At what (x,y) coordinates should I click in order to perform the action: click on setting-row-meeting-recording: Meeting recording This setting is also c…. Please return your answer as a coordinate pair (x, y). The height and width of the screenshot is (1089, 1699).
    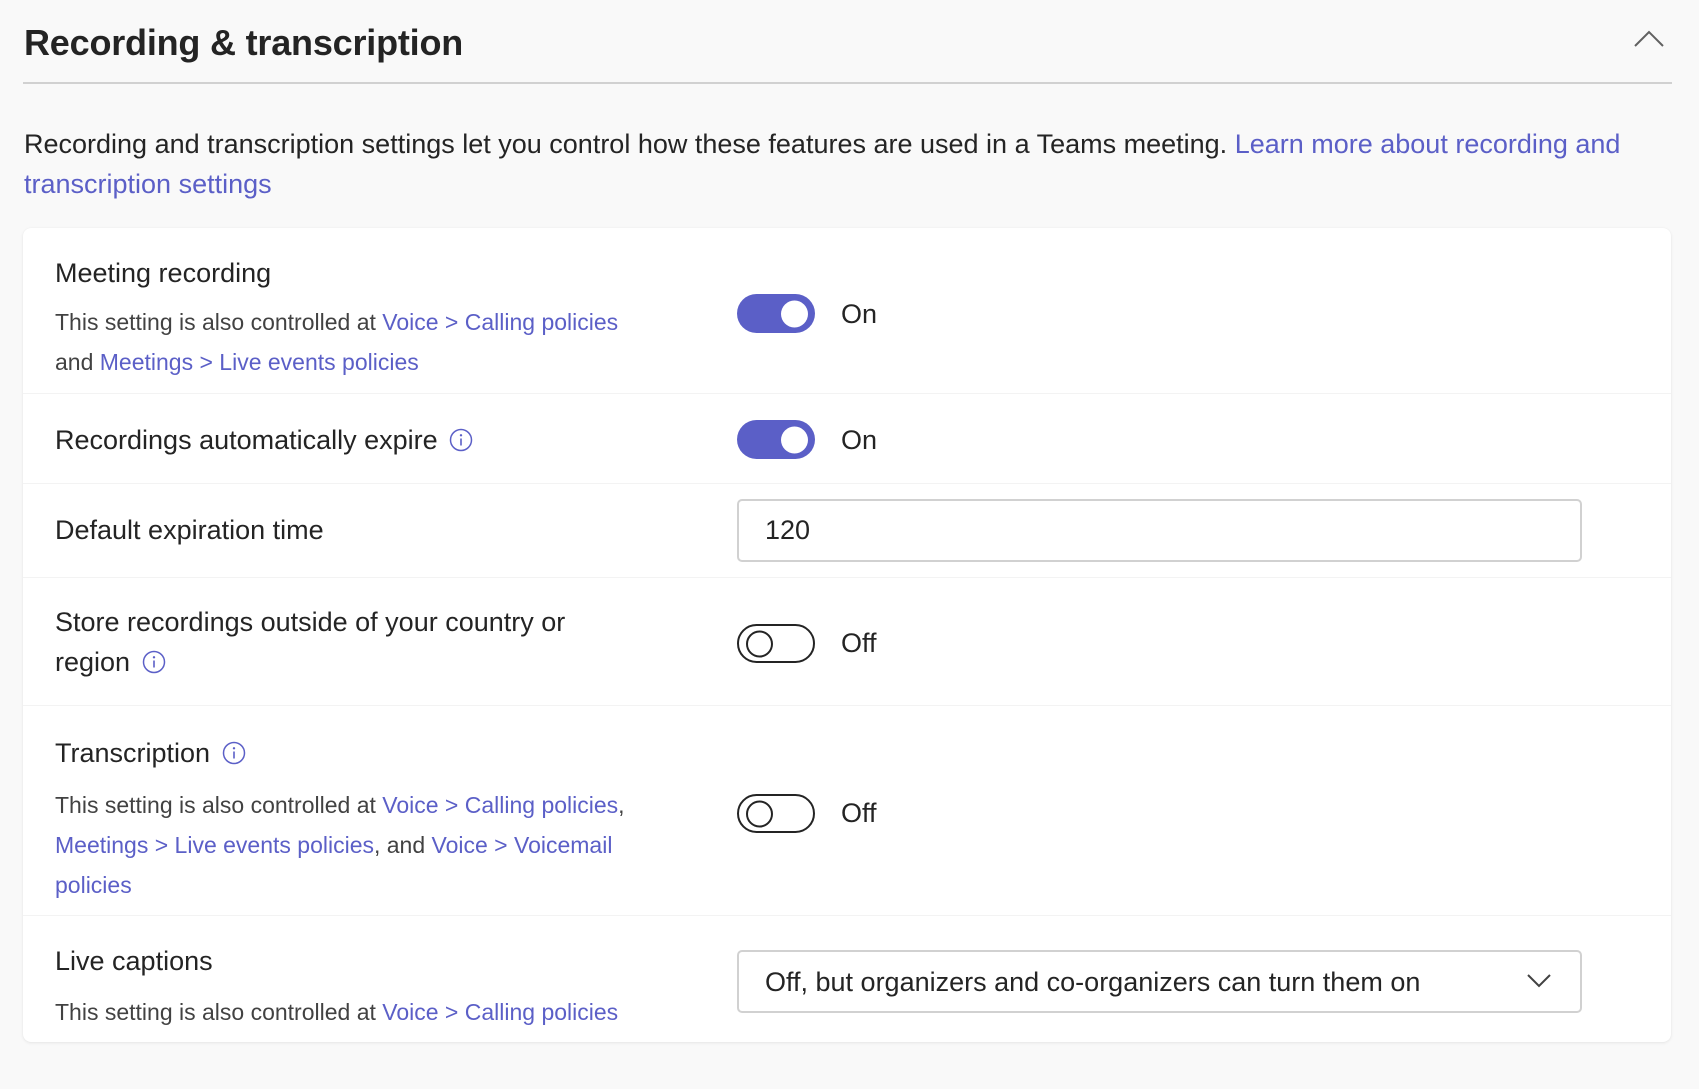
    Looking at the image, I should click on (847, 311).